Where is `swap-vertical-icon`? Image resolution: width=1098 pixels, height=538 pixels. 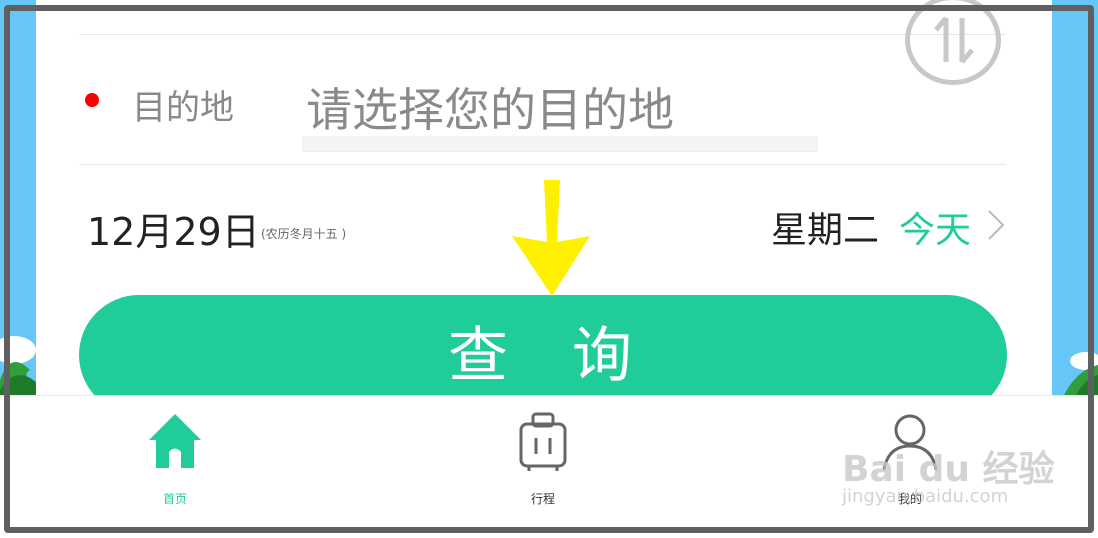 swap-vertical-icon is located at coordinates (954, 40).